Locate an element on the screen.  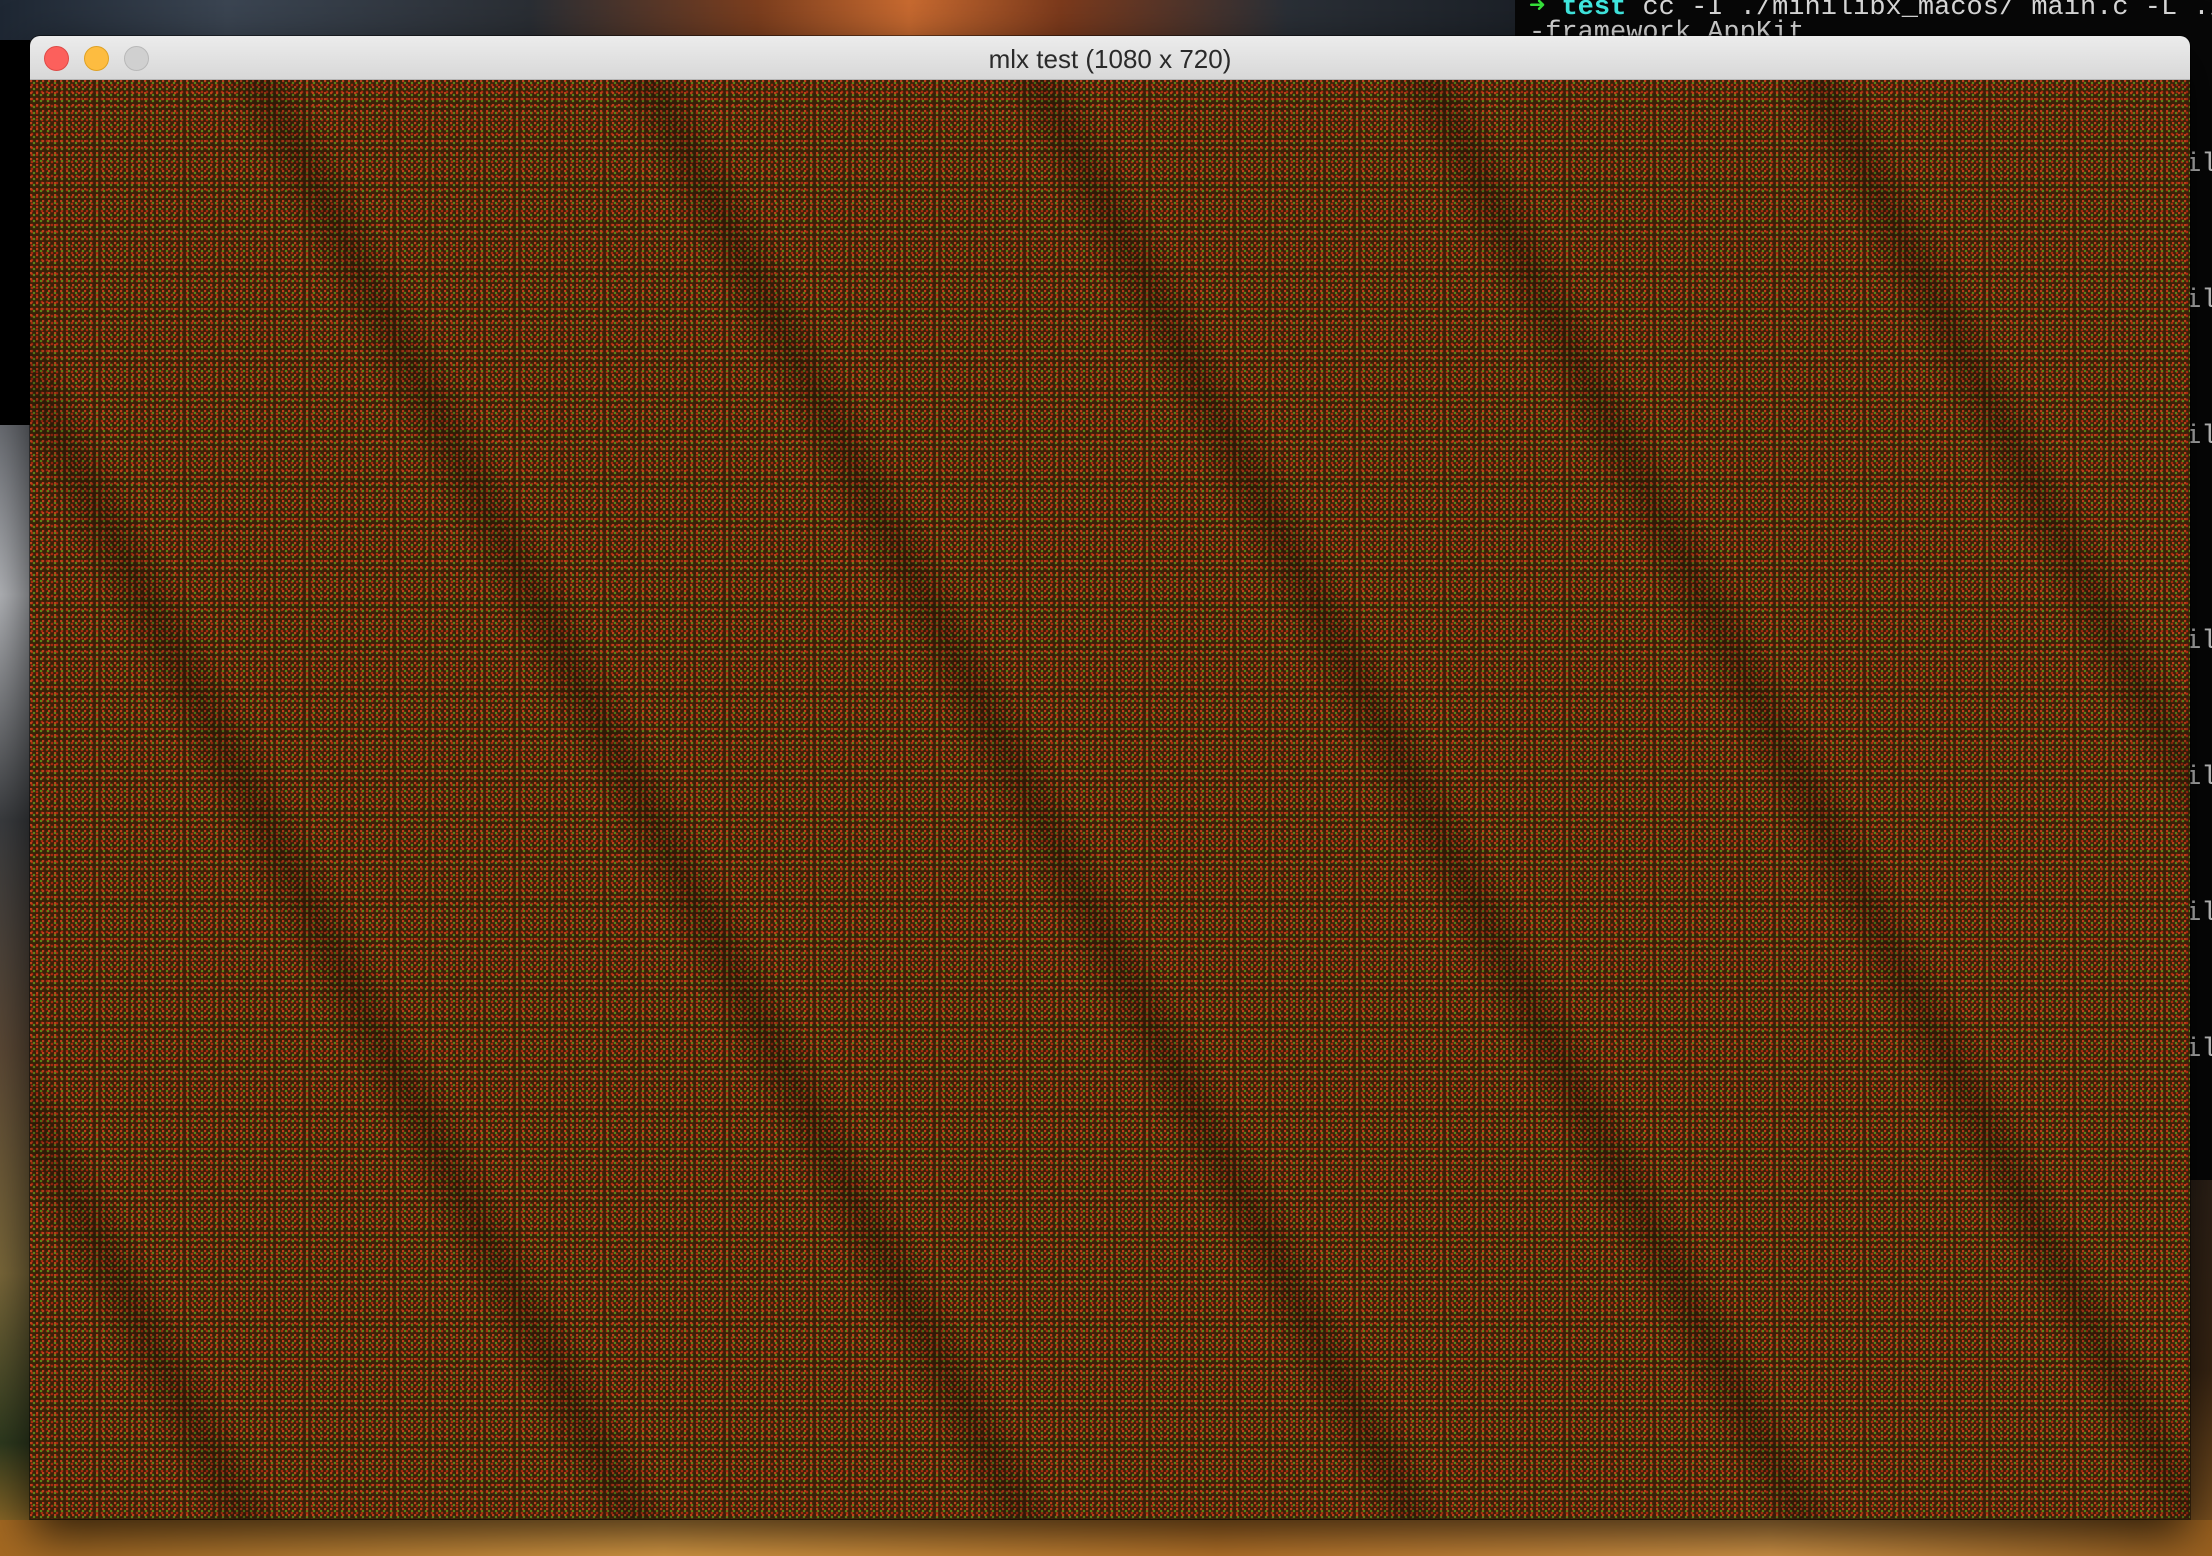
wallpaper-left-dark is located at coordinates (15, 232).